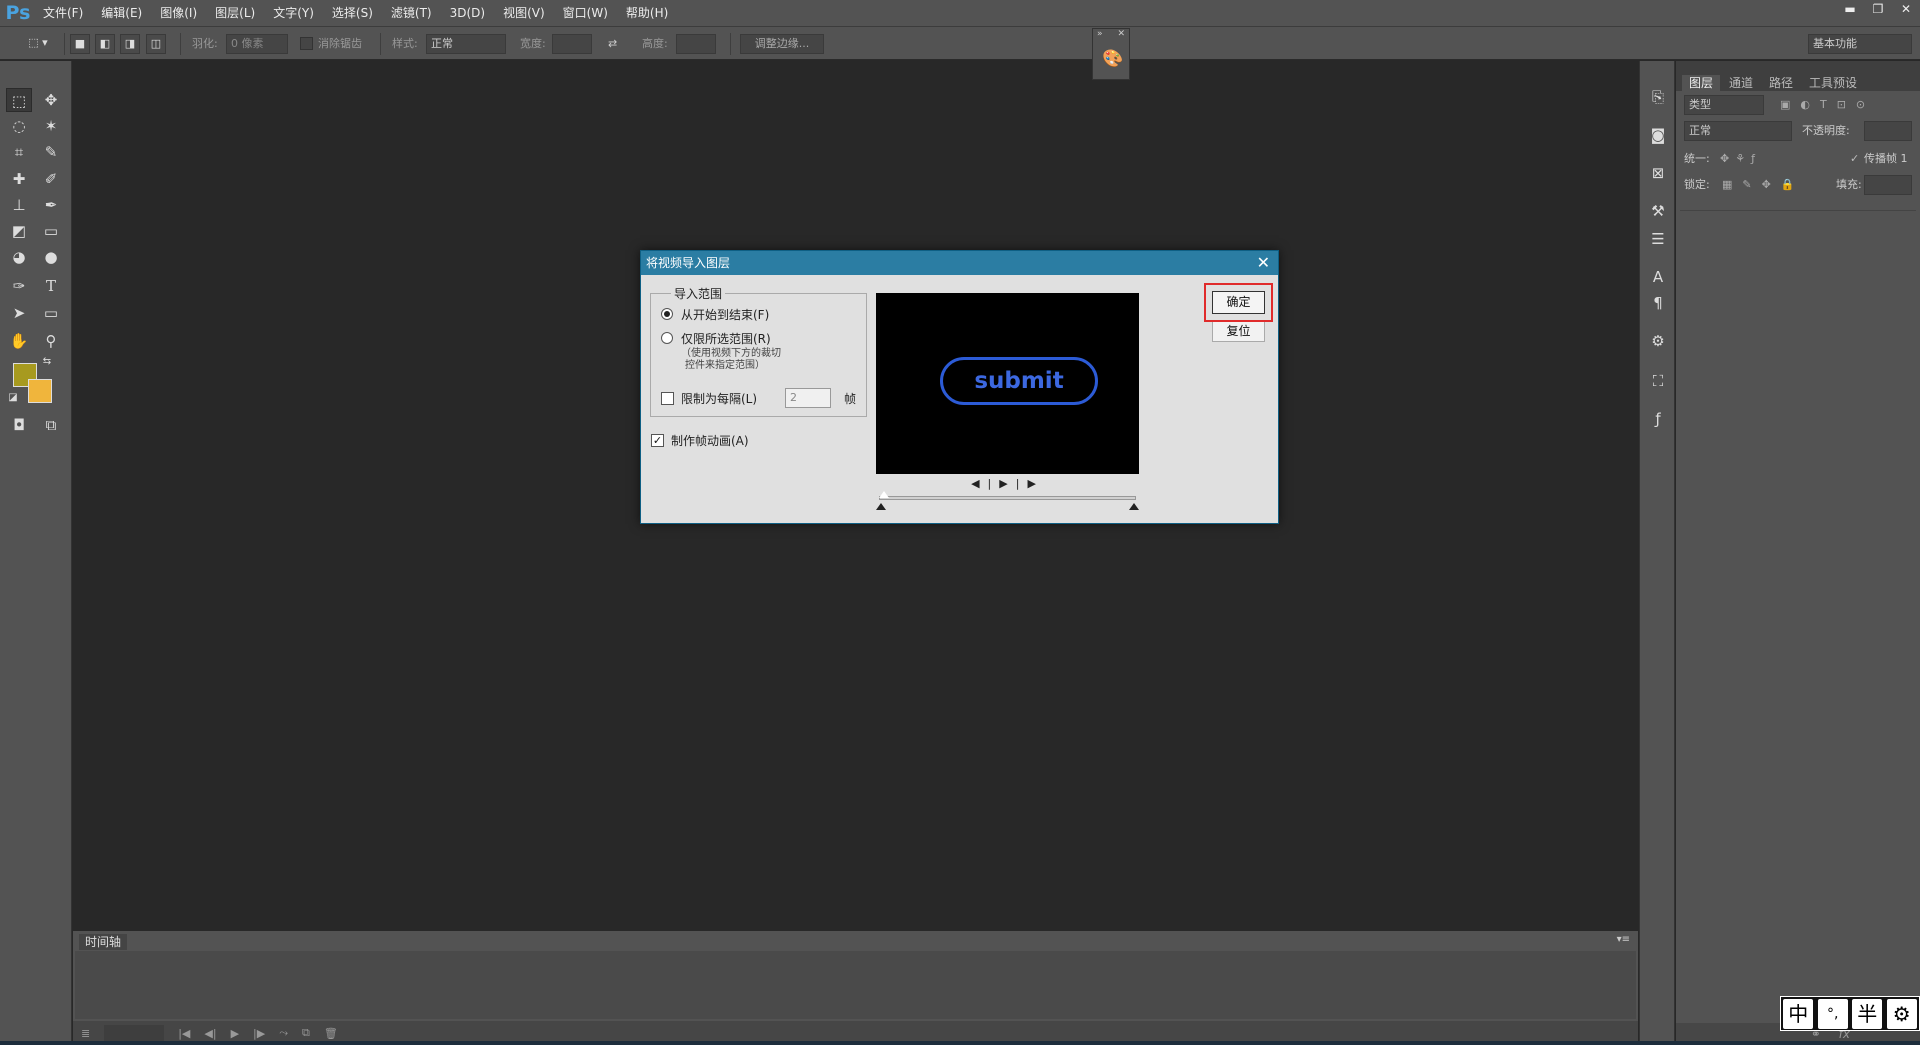 This screenshot has width=1920, height=1045. Describe the element at coordinates (1658, 239) in the screenshot. I see `adjustments-icon: ☰` at that location.